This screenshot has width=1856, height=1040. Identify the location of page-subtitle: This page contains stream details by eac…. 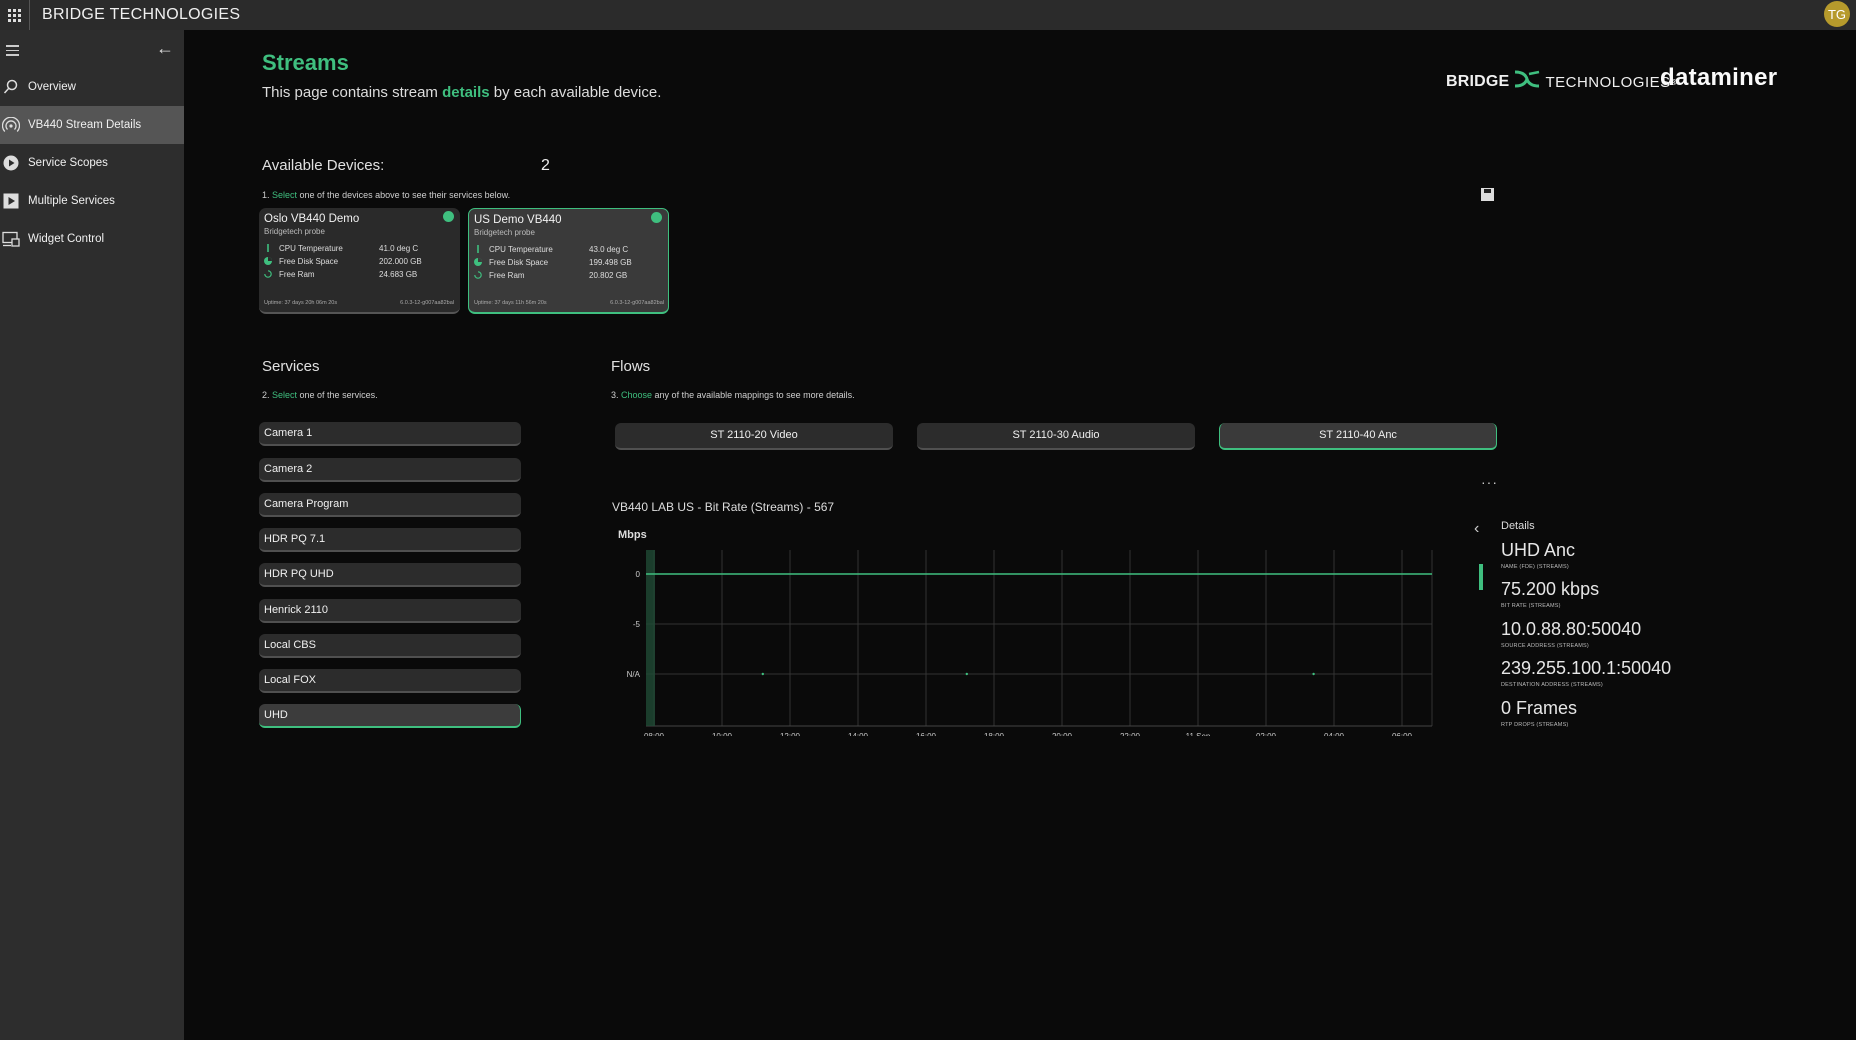
(462, 92).